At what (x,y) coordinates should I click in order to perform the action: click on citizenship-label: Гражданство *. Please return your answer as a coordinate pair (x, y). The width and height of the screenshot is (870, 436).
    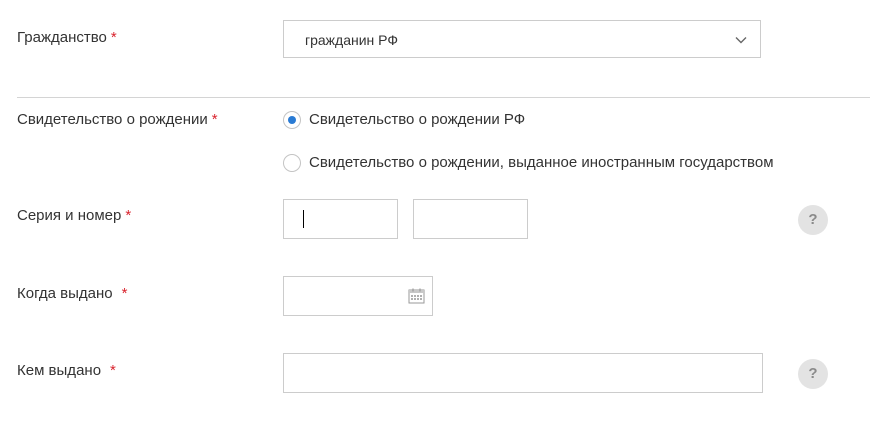
    Looking at the image, I should click on (67, 38).